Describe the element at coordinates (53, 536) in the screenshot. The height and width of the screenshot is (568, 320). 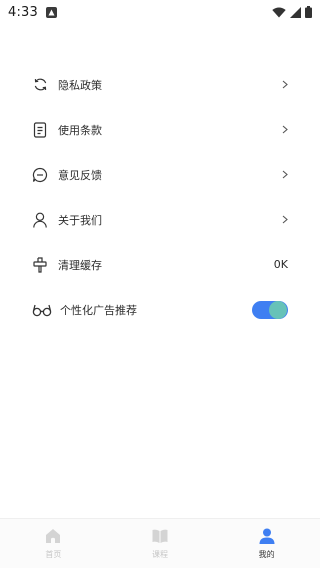
I see `home-icon` at that location.